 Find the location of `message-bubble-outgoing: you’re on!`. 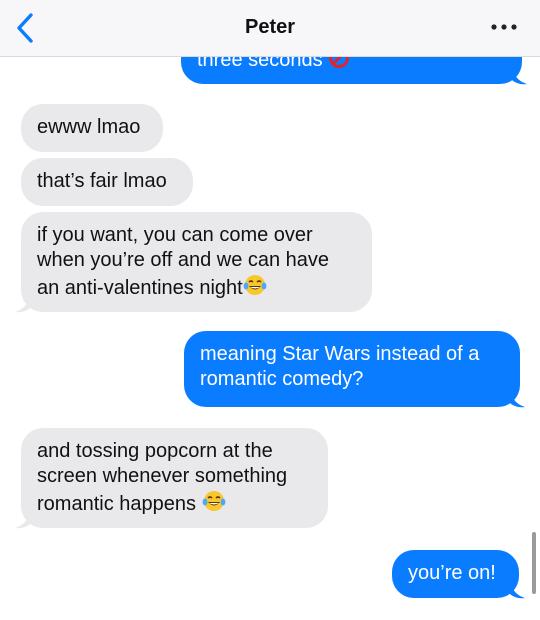

message-bubble-outgoing: you’re on! is located at coordinates (455, 574).